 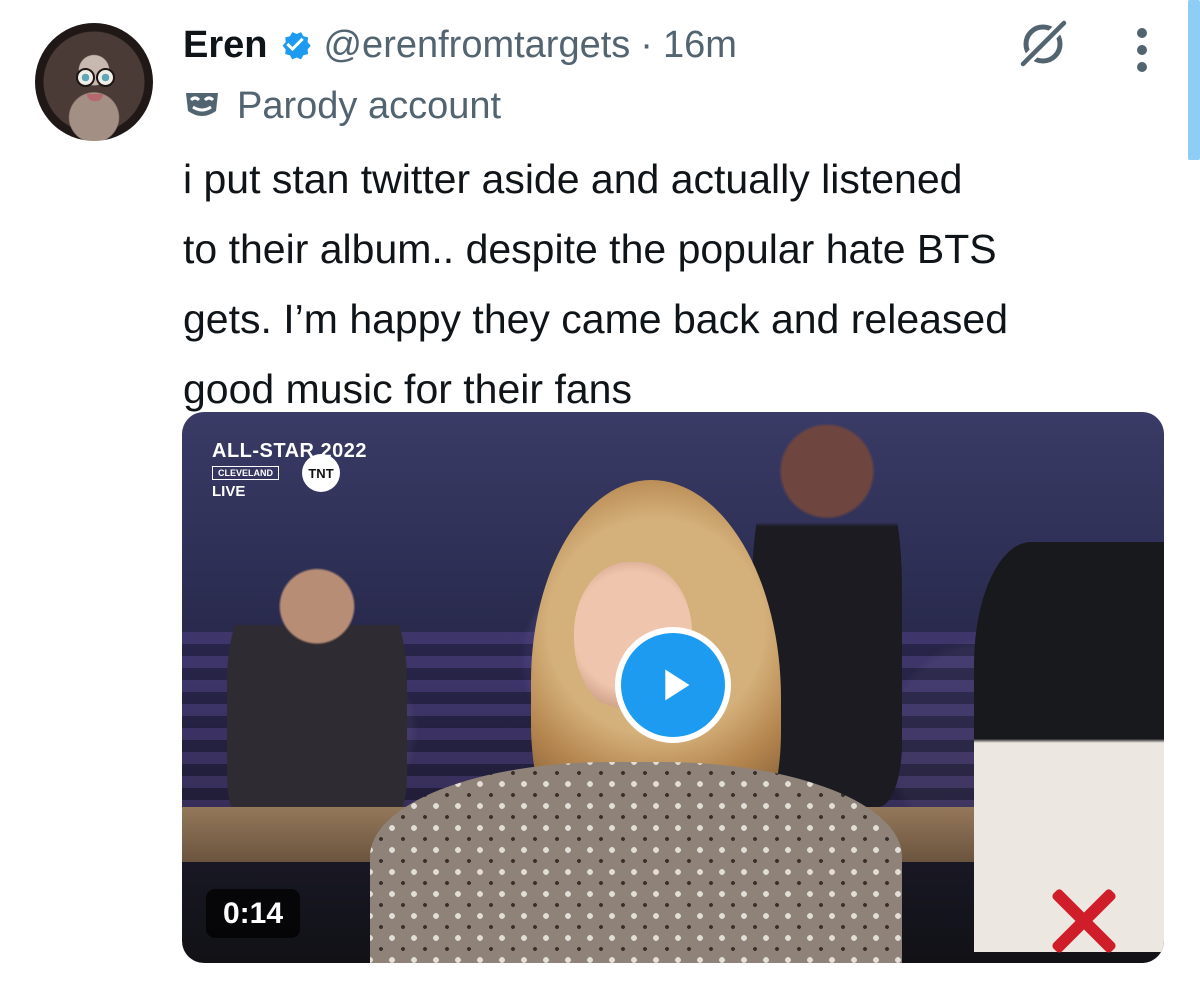 I want to click on video-duration: 0:14, so click(x=253, y=913).